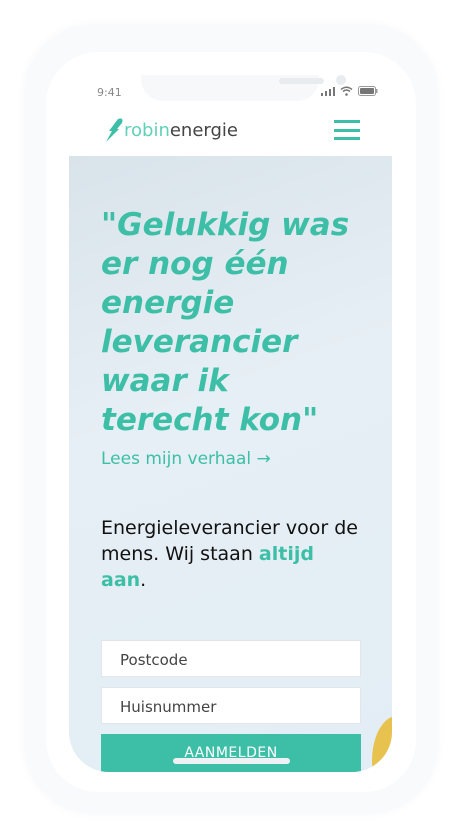 This screenshot has width=462, height=835. What do you see at coordinates (231, 753) in the screenshot?
I see `submit-button: AANMELDEN` at bounding box center [231, 753].